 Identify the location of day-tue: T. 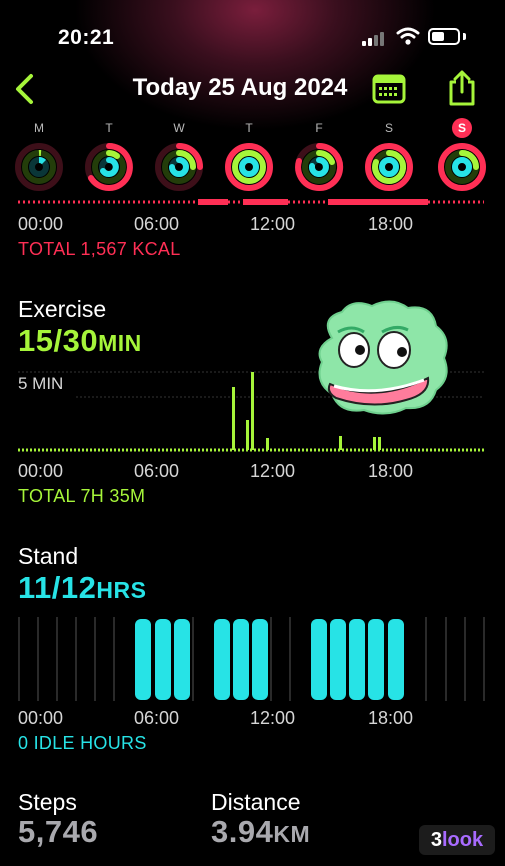
(109, 155).